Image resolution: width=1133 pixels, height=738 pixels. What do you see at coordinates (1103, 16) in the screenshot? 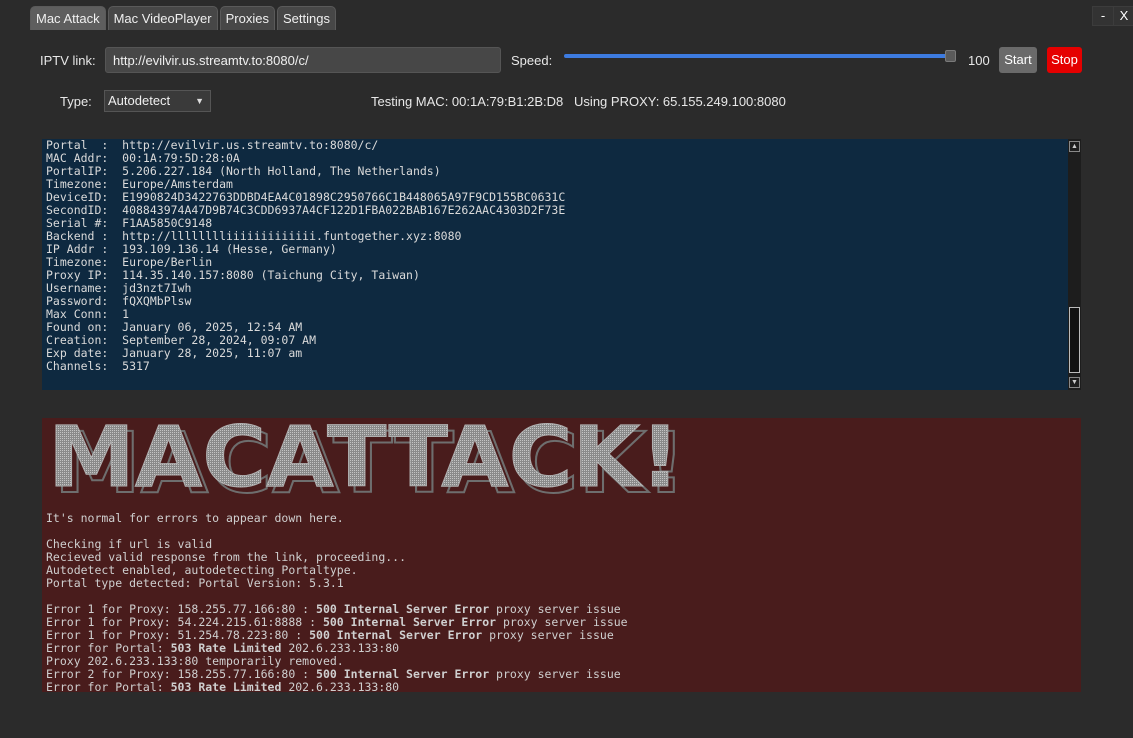
I see `minimize-button: -` at bounding box center [1103, 16].